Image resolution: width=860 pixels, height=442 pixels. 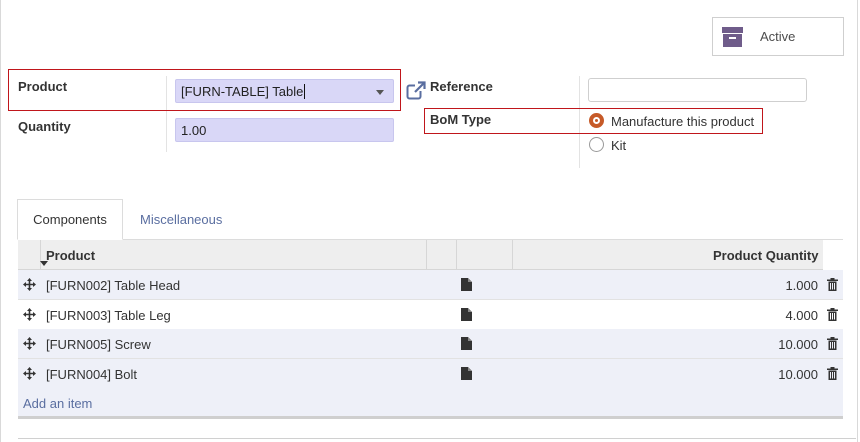 I want to click on quantity-field-value: 1.00, so click(x=194, y=130).